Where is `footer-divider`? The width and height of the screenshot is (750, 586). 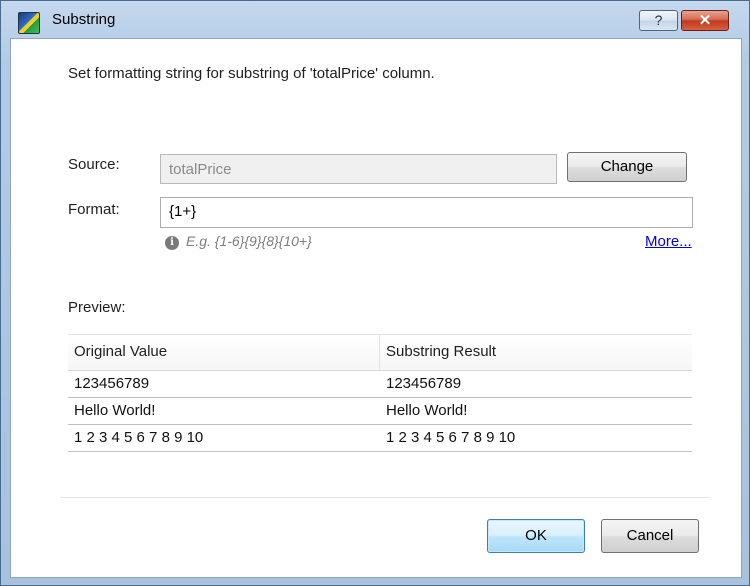 footer-divider is located at coordinates (385, 497).